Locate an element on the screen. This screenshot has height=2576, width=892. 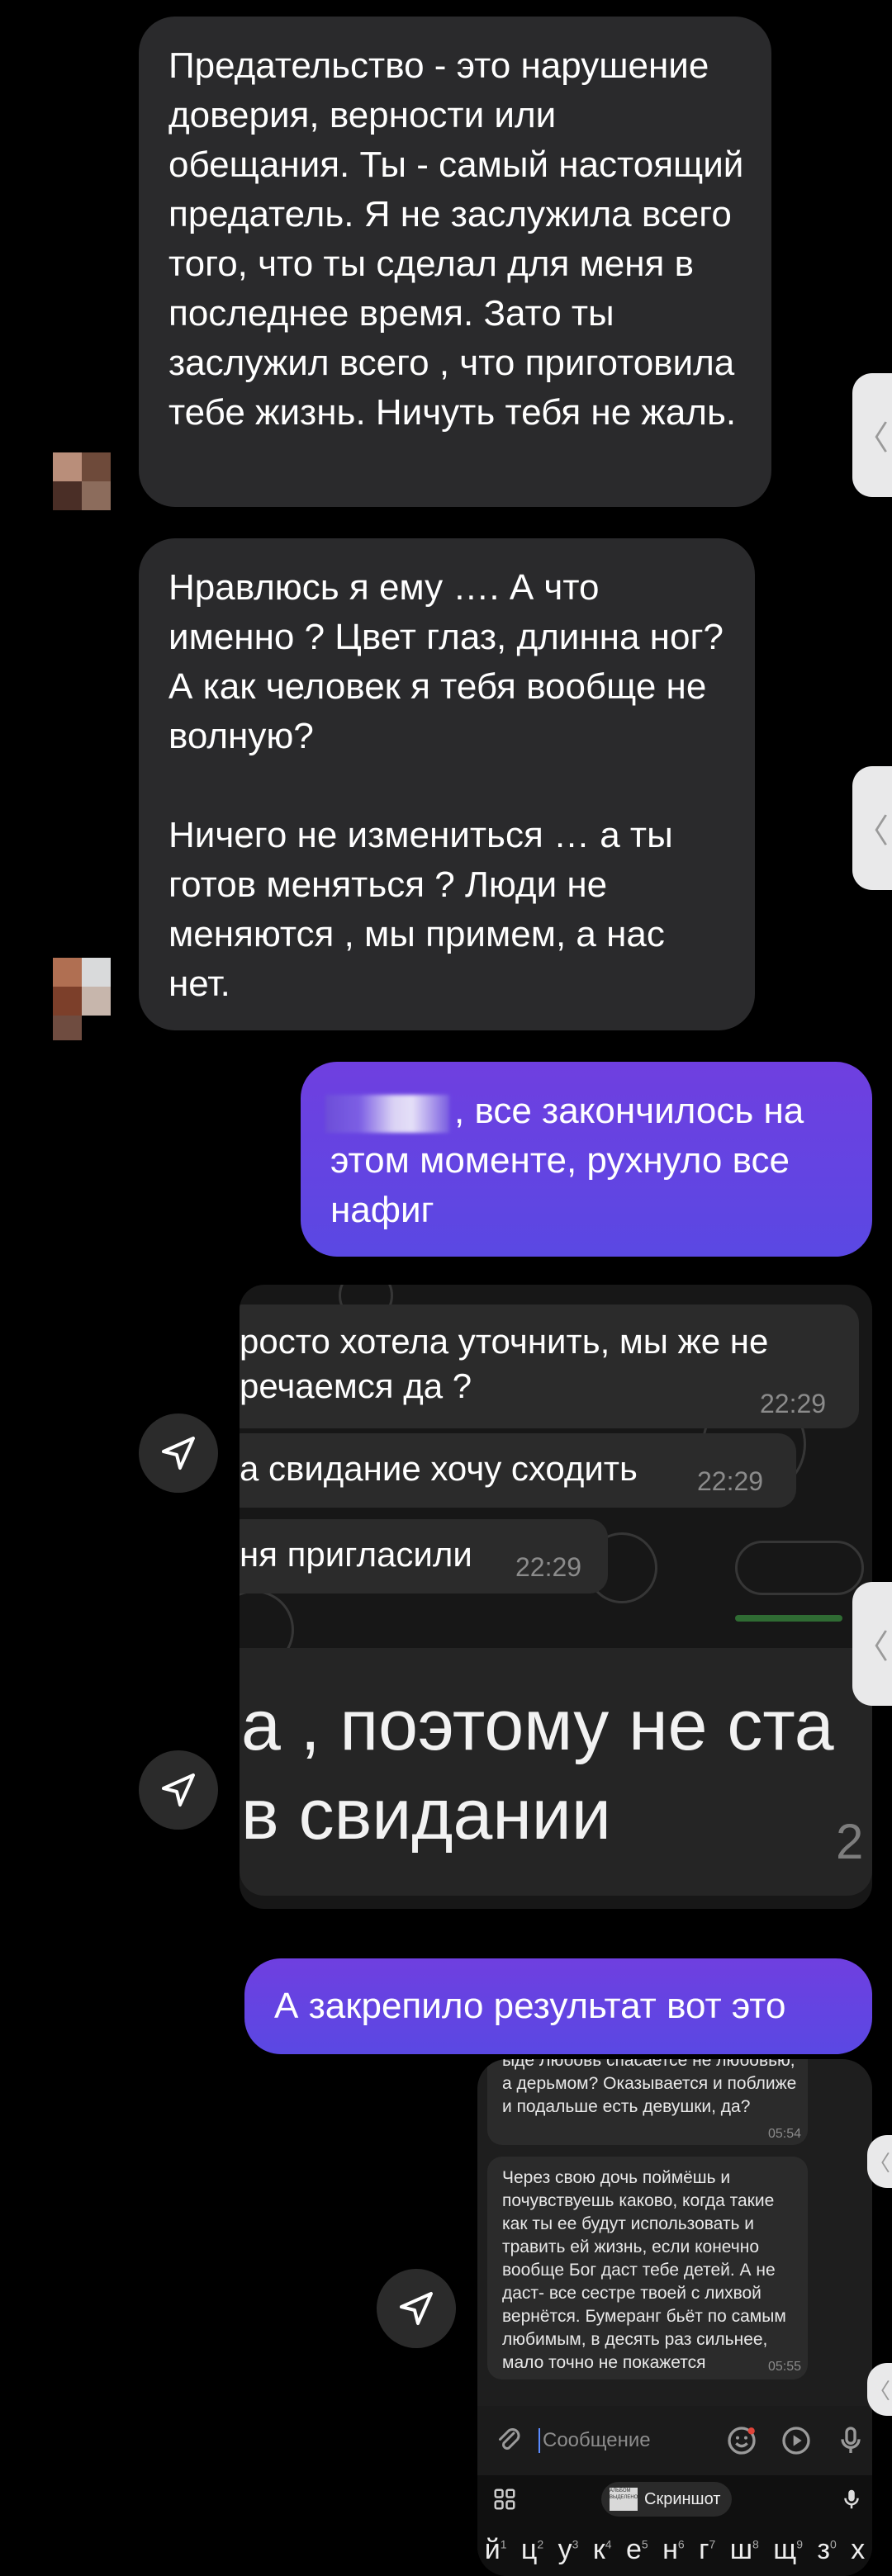
play-icon is located at coordinates (796, 2440).